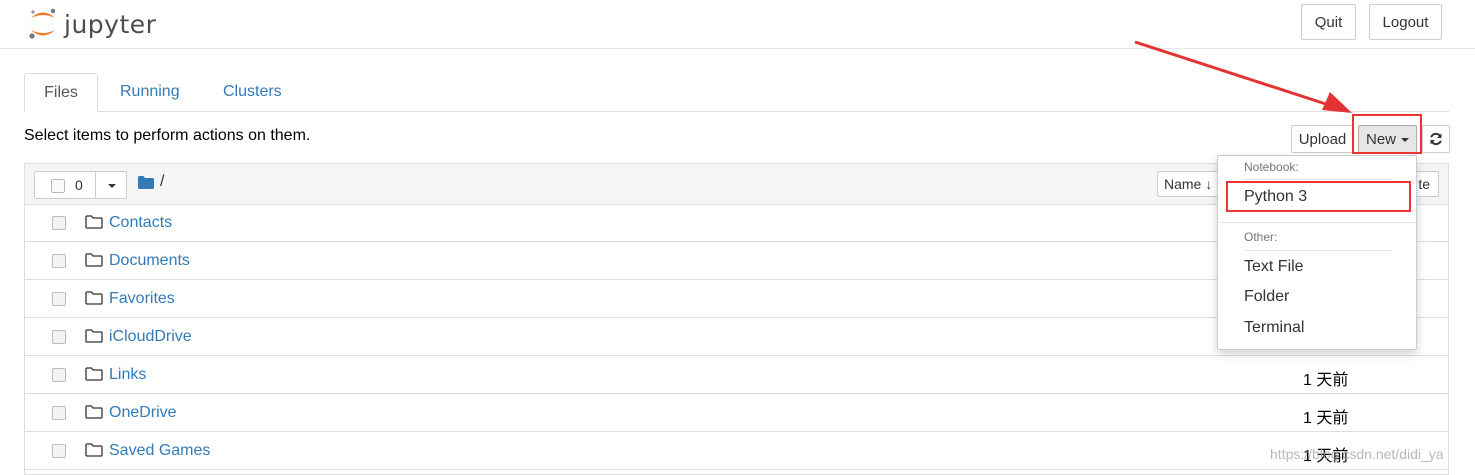 This screenshot has width=1475, height=475. Describe the element at coordinates (1209, 184) in the screenshot. I see `arrow-down-icon: ↓` at that location.